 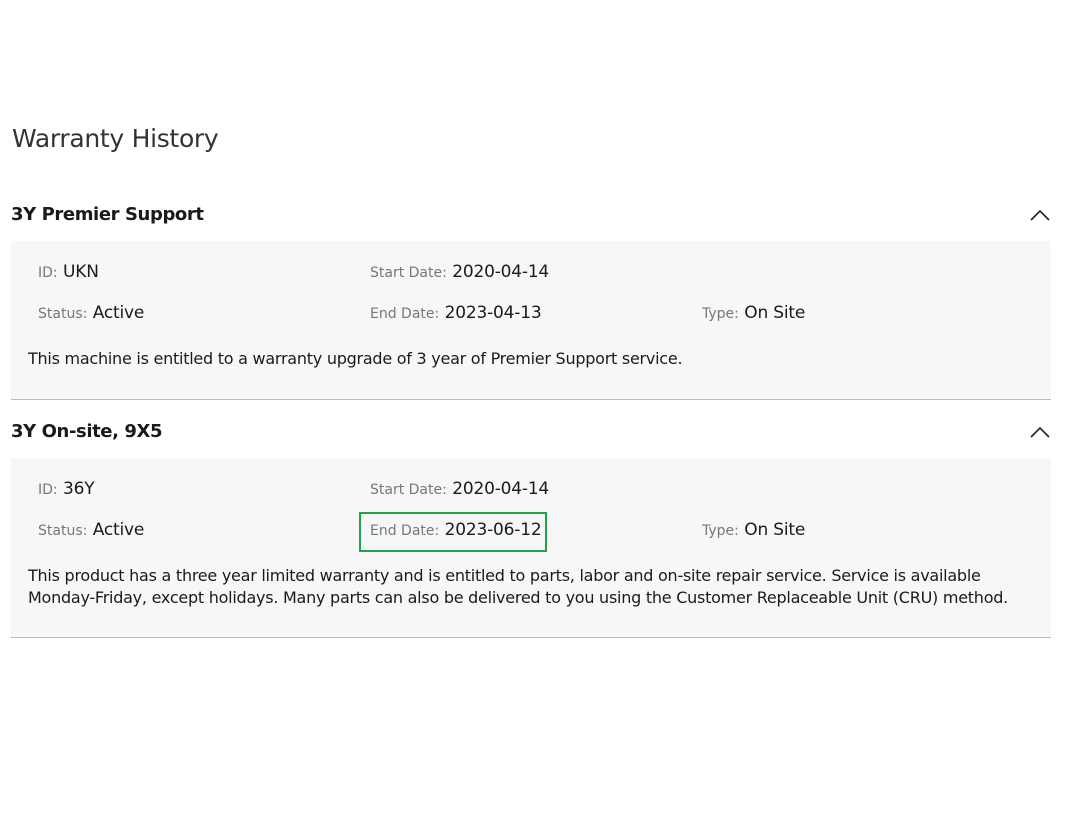 What do you see at coordinates (87, 431) in the screenshot?
I see `warranty-title: 3Y On-site, 9X5` at bounding box center [87, 431].